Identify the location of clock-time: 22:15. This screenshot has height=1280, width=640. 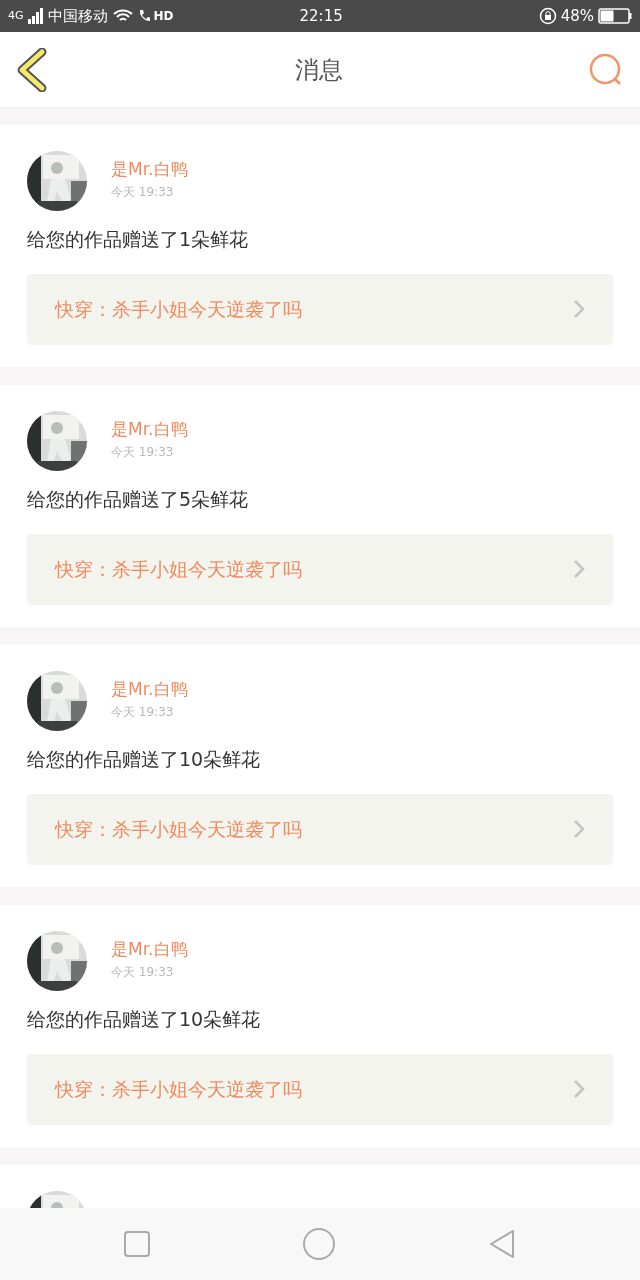
(321, 16).